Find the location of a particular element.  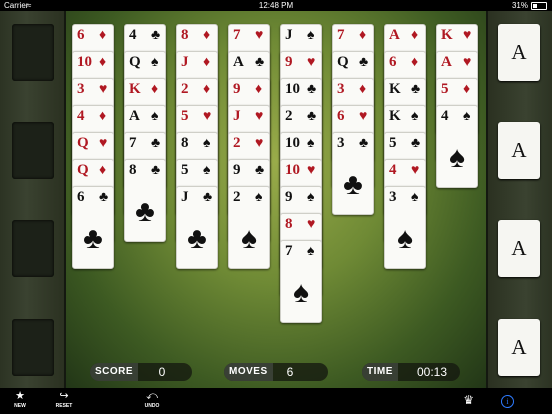

foundation-1: A is located at coordinates (519, 52).